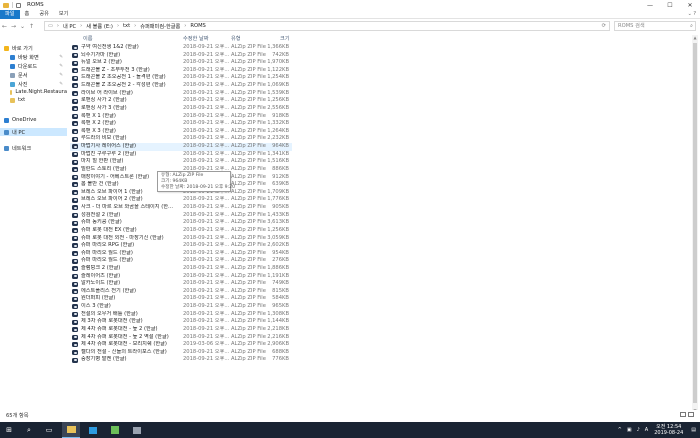 Image resolution: width=700 pixels, height=438 pixels. What do you see at coordinates (638, 430) in the screenshot?
I see `volume-icon: ♪` at bounding box center [638, 430].